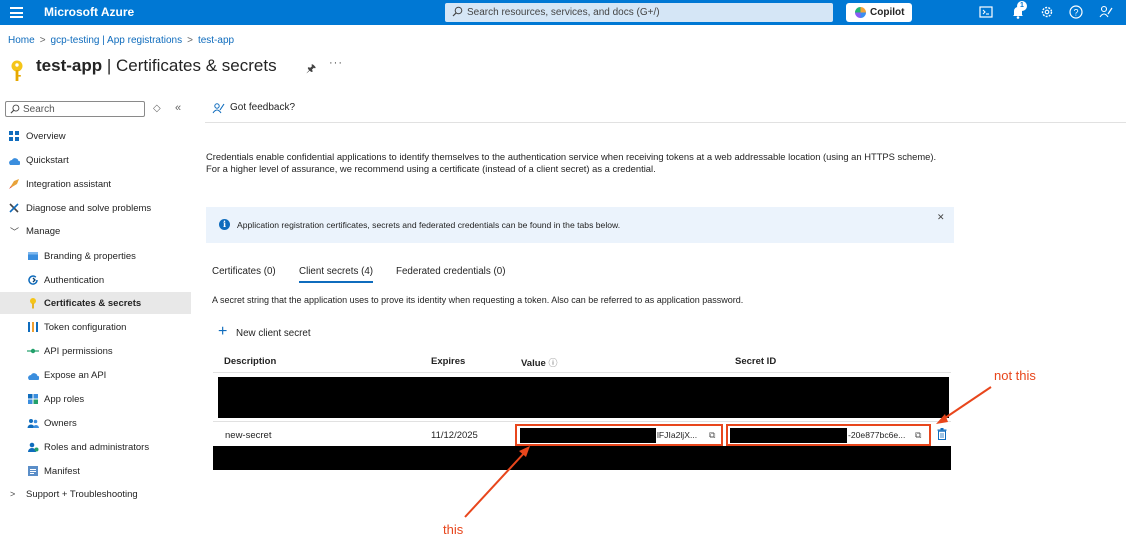  What do you see at coordinates (495, 484) in the screenshot?
I see `this-arrow` at bounding box center [495, 484].